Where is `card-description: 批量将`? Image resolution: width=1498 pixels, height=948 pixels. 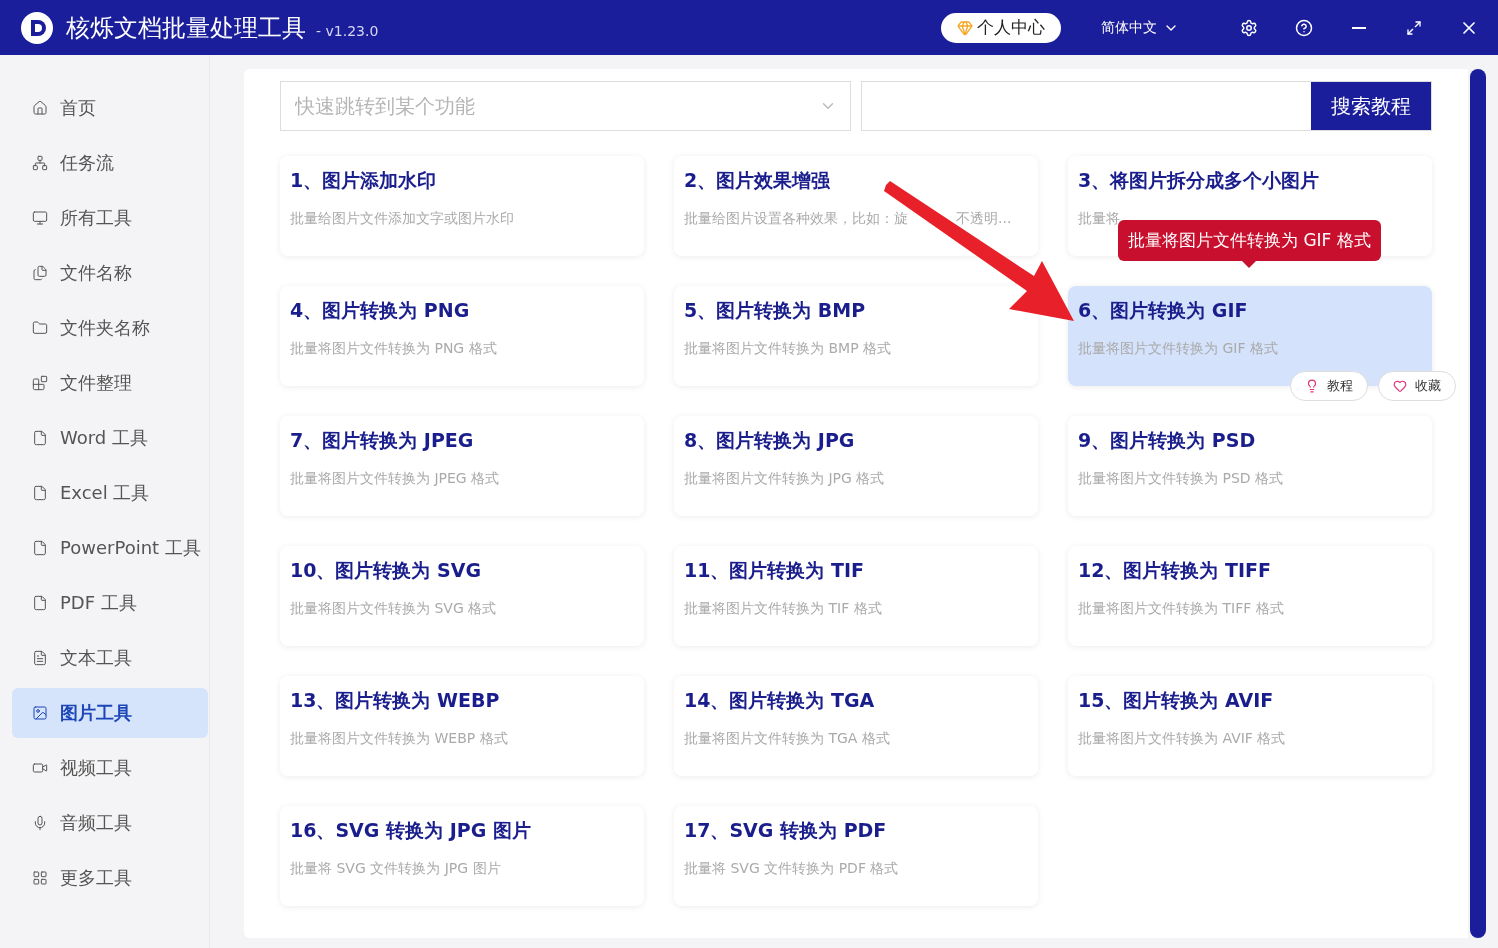
card-description: 批量将 is located at coordinates (1099, 219).